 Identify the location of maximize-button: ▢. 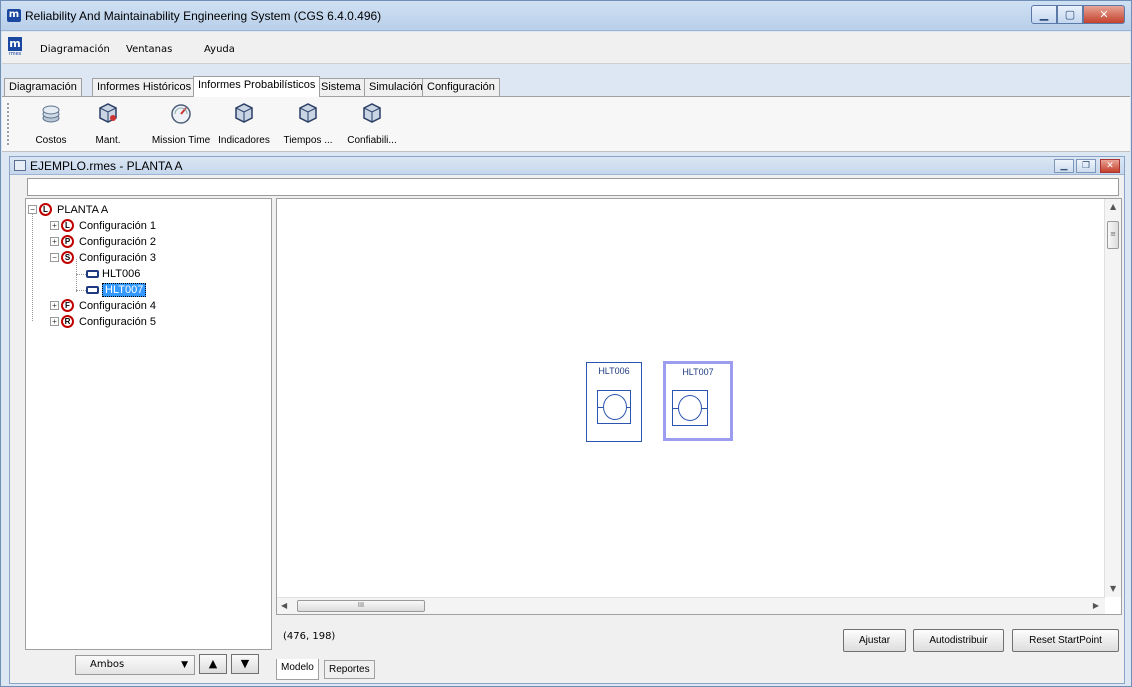
(1070, 14).